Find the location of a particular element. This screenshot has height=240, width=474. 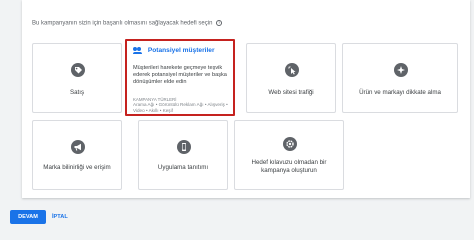

goal-card-leads-header: Potansiyel müşteriler is located at coordinates (174, 51).